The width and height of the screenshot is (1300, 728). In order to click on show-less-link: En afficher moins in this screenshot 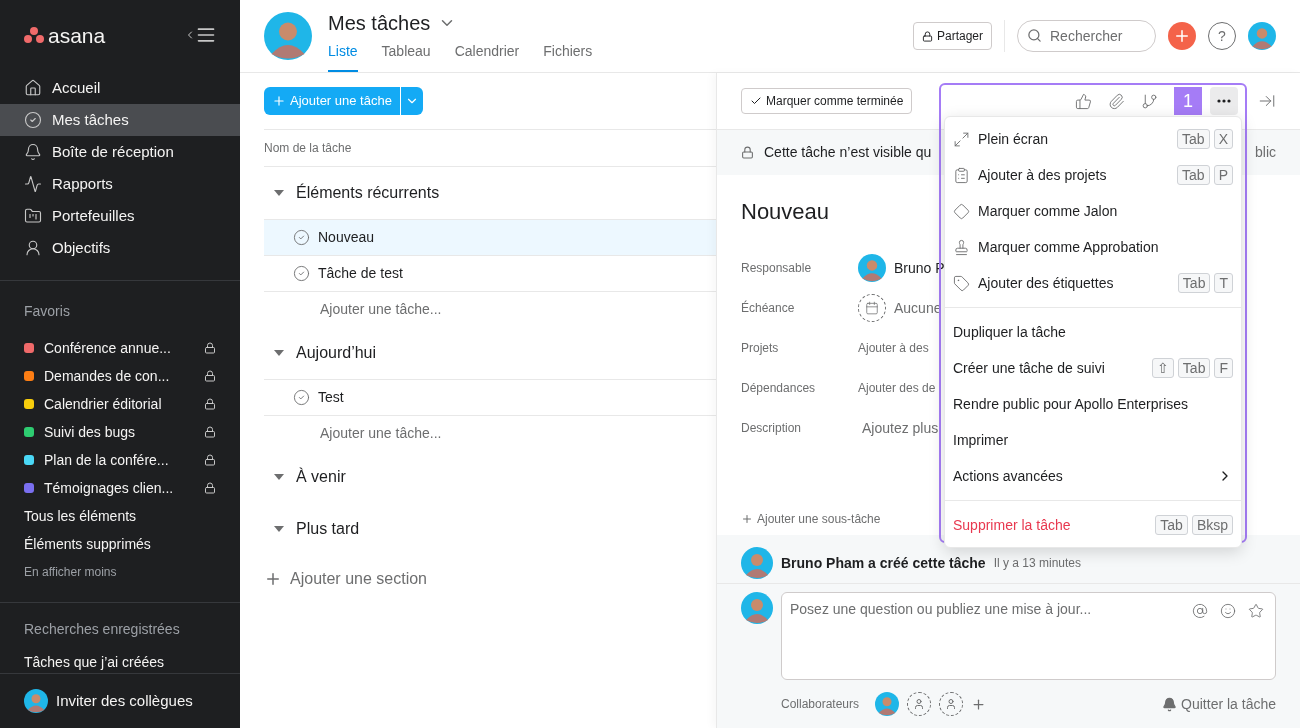, I will do `click(120, 572)`.